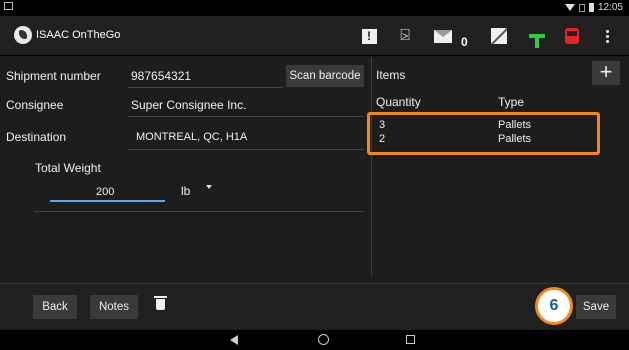 This screenshot has height=350, width=629. I want to click on chevron-down-icon, so click(209, 187).